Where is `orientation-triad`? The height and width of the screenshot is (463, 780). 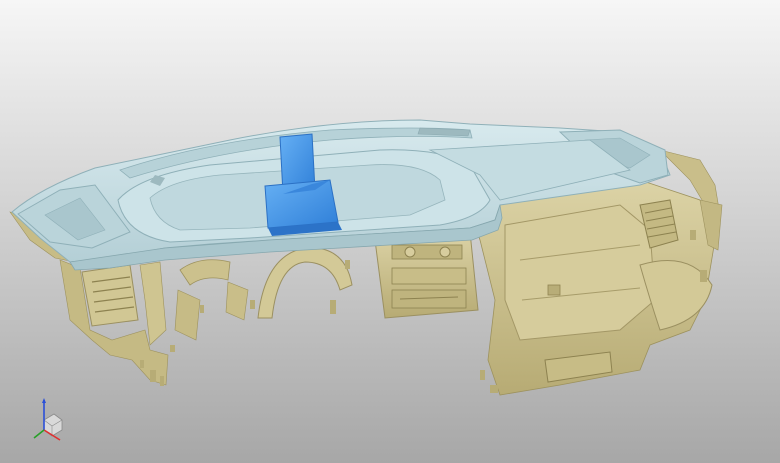
orientation-triad is located at coordinates (48, 420).